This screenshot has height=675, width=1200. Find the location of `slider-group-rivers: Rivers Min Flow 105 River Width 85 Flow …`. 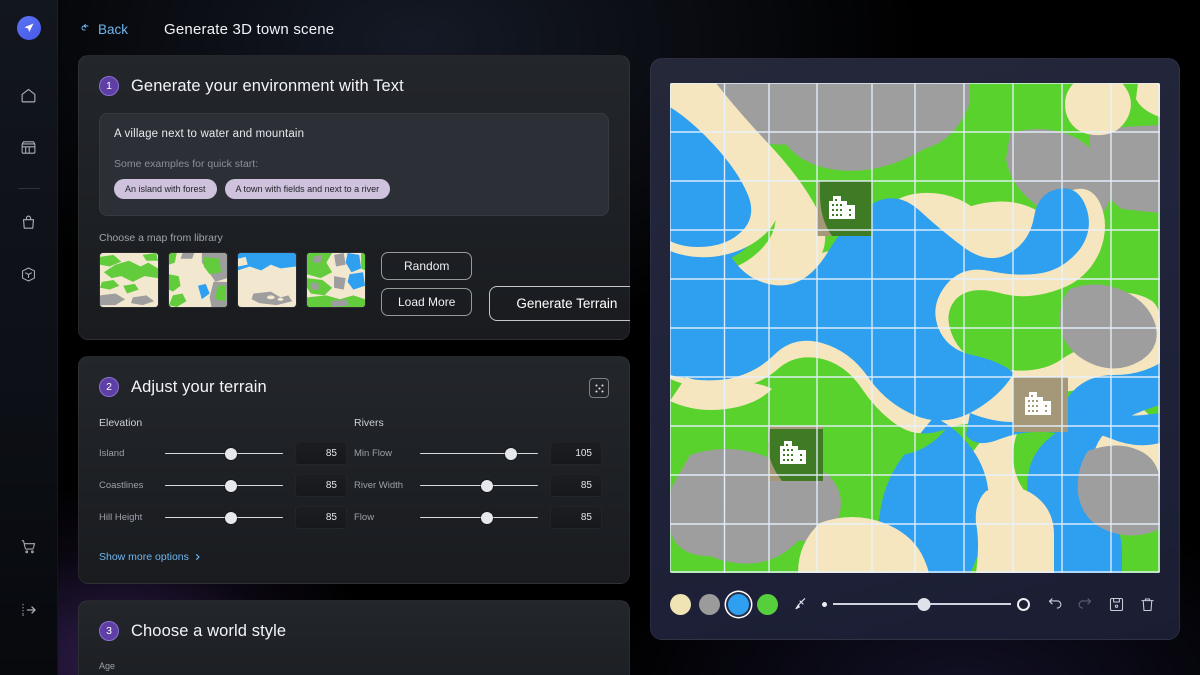

slider-group-rivers: Rivers Min Flow 105 River Width 85 Flow … is located at coordinates (481, 477).